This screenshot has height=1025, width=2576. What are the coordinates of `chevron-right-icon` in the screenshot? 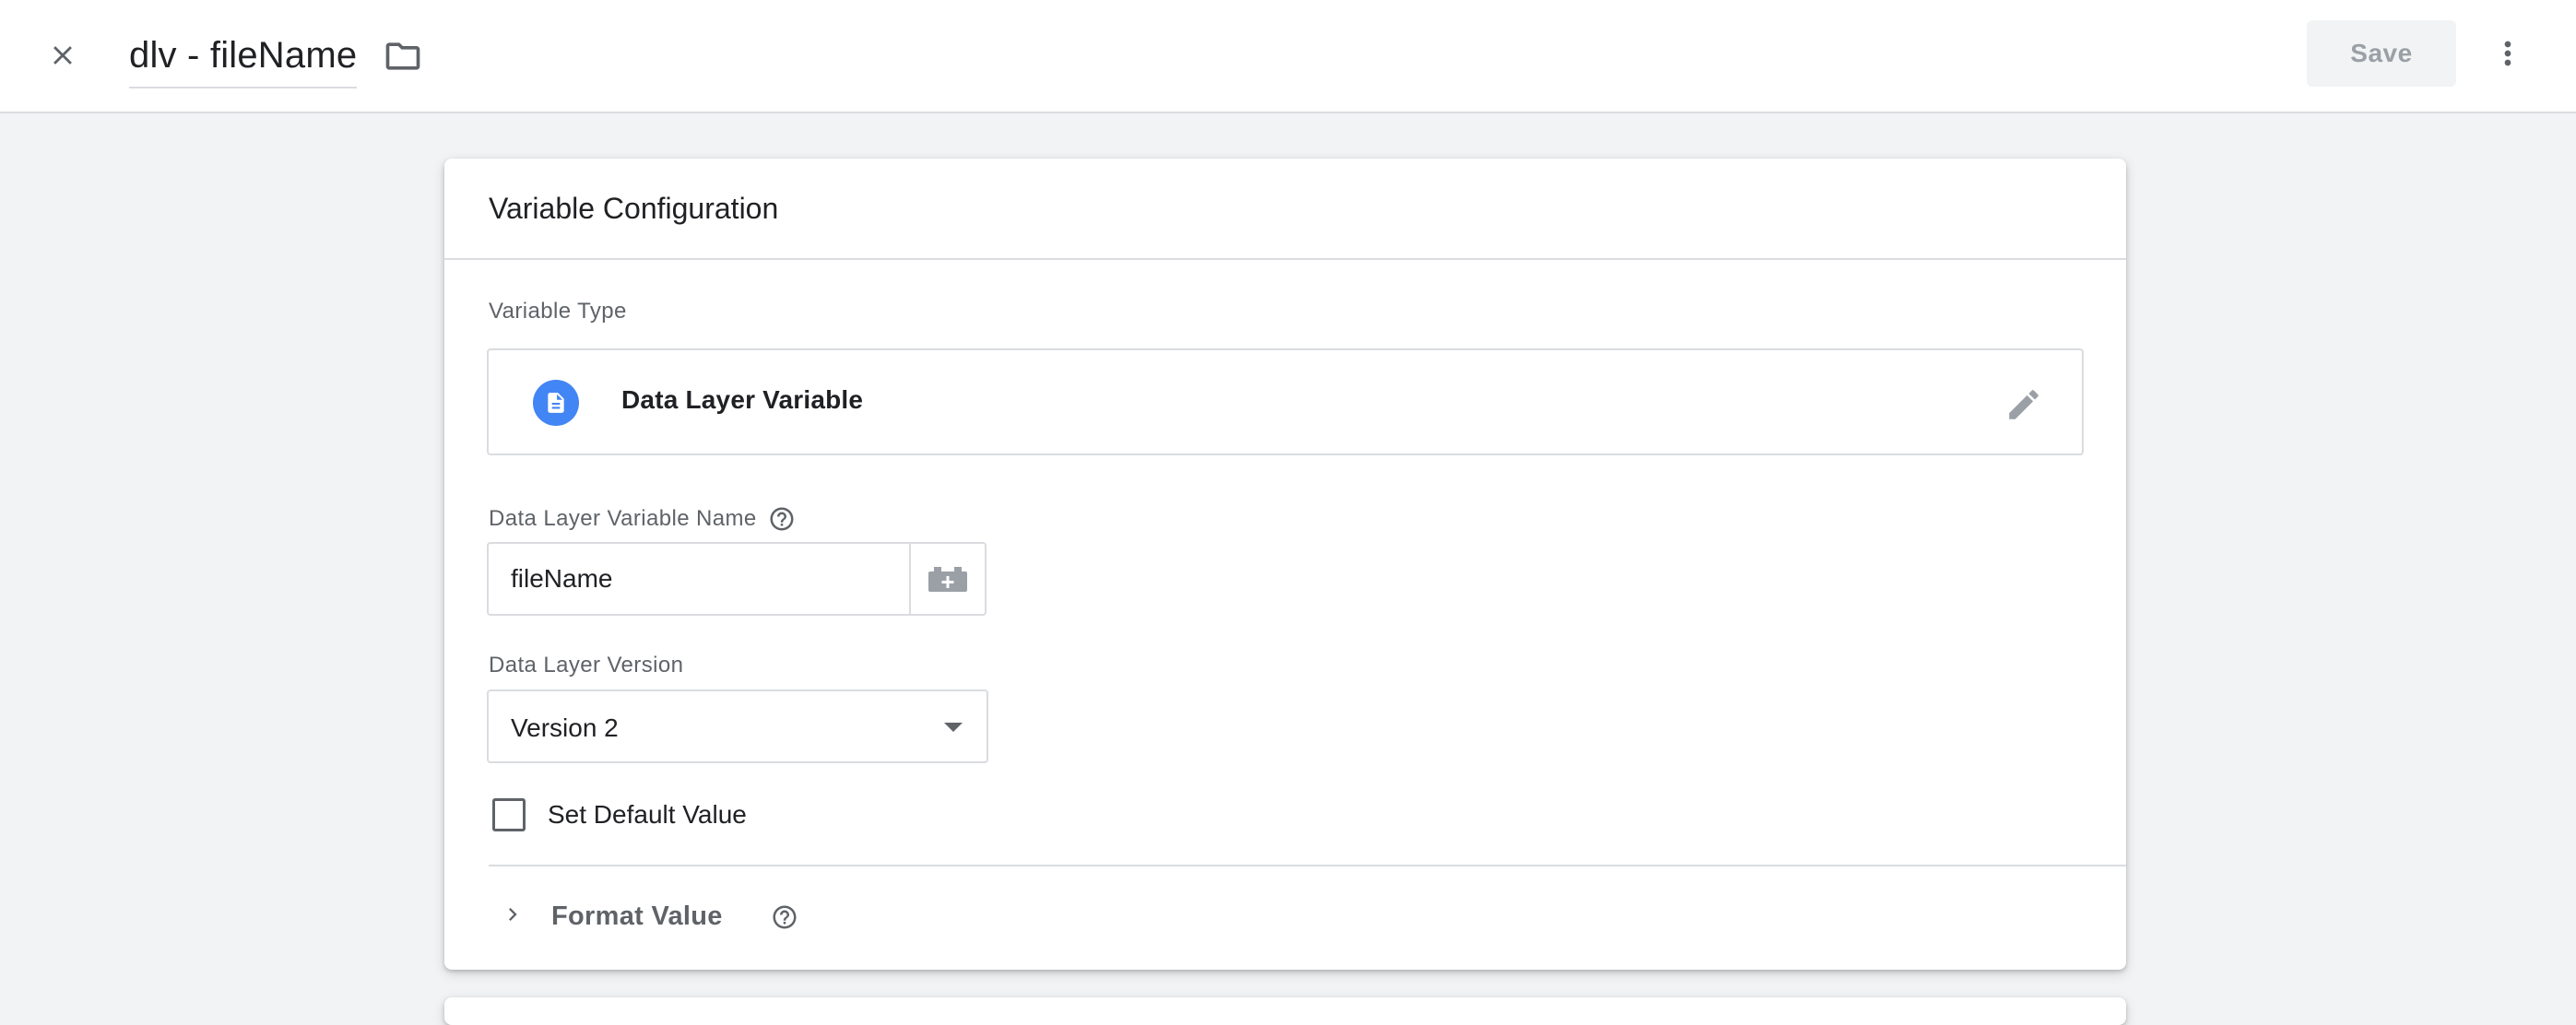 It's located at (513, 914).